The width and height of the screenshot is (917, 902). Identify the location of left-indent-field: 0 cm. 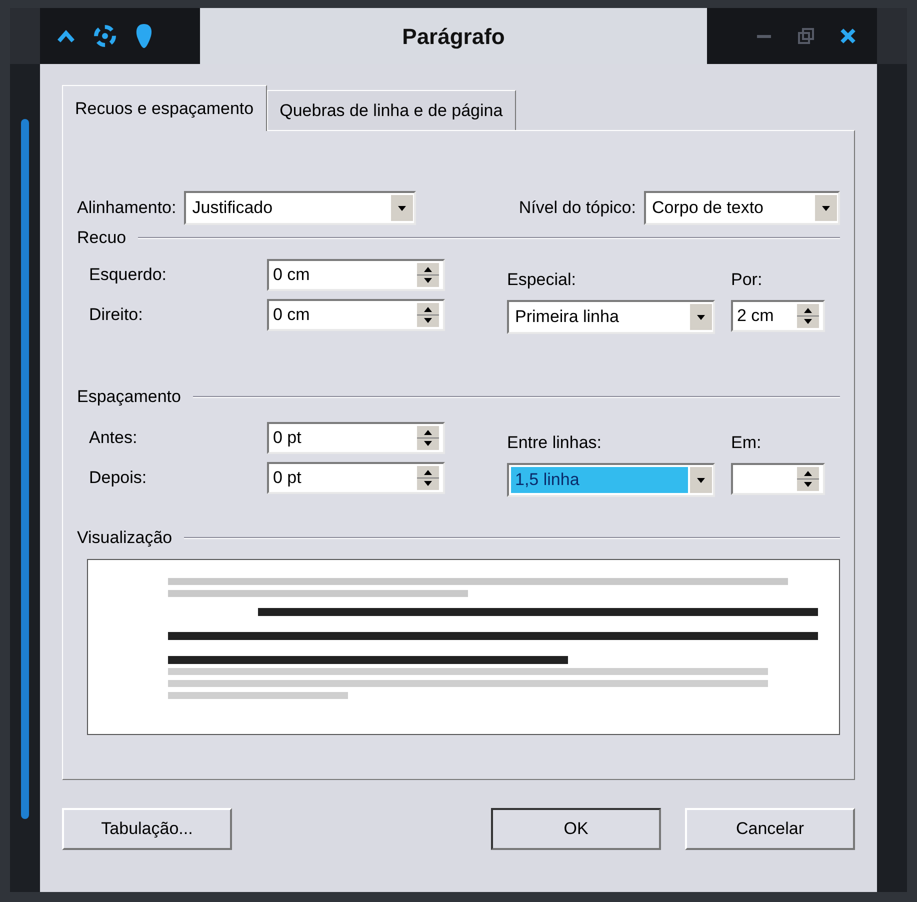
(356, 274).